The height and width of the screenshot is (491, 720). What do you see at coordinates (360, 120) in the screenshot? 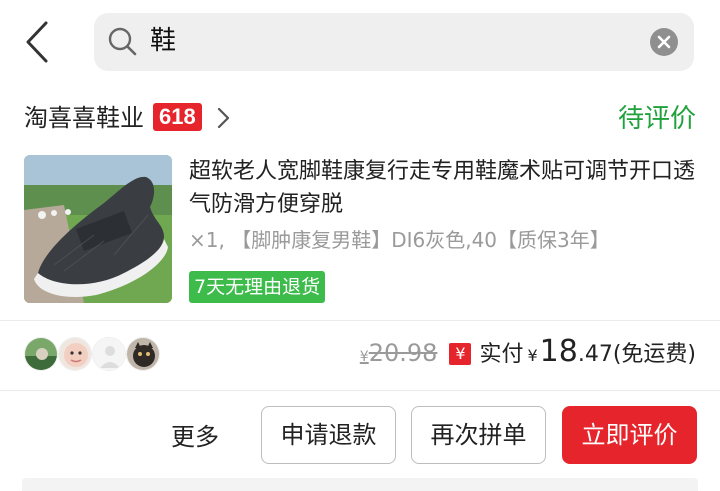
I see `shop-row: 淘喜喜鞋业 618 待评价` at bounding box center [360, 120].